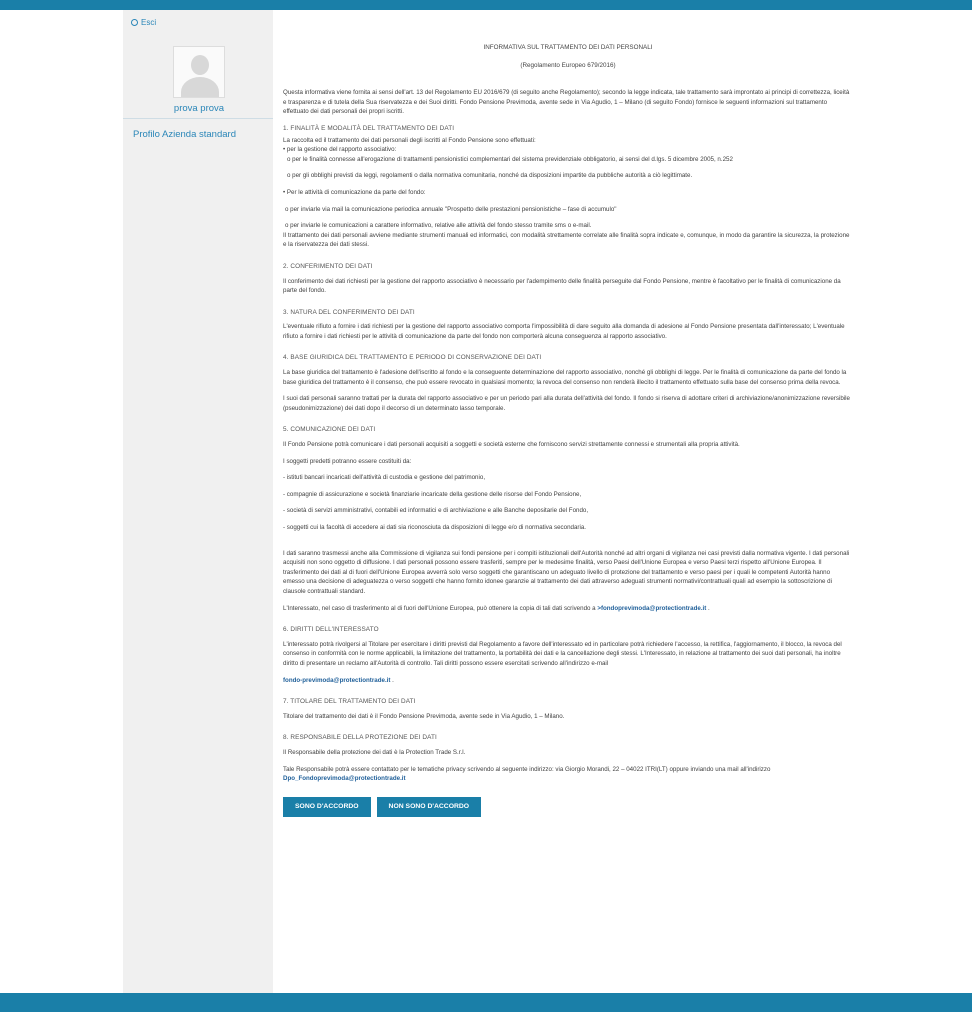  I want to click on dpo-email-link: Dpo_Fondoprevimoda@protectiontrade.it, so click(344, 778).